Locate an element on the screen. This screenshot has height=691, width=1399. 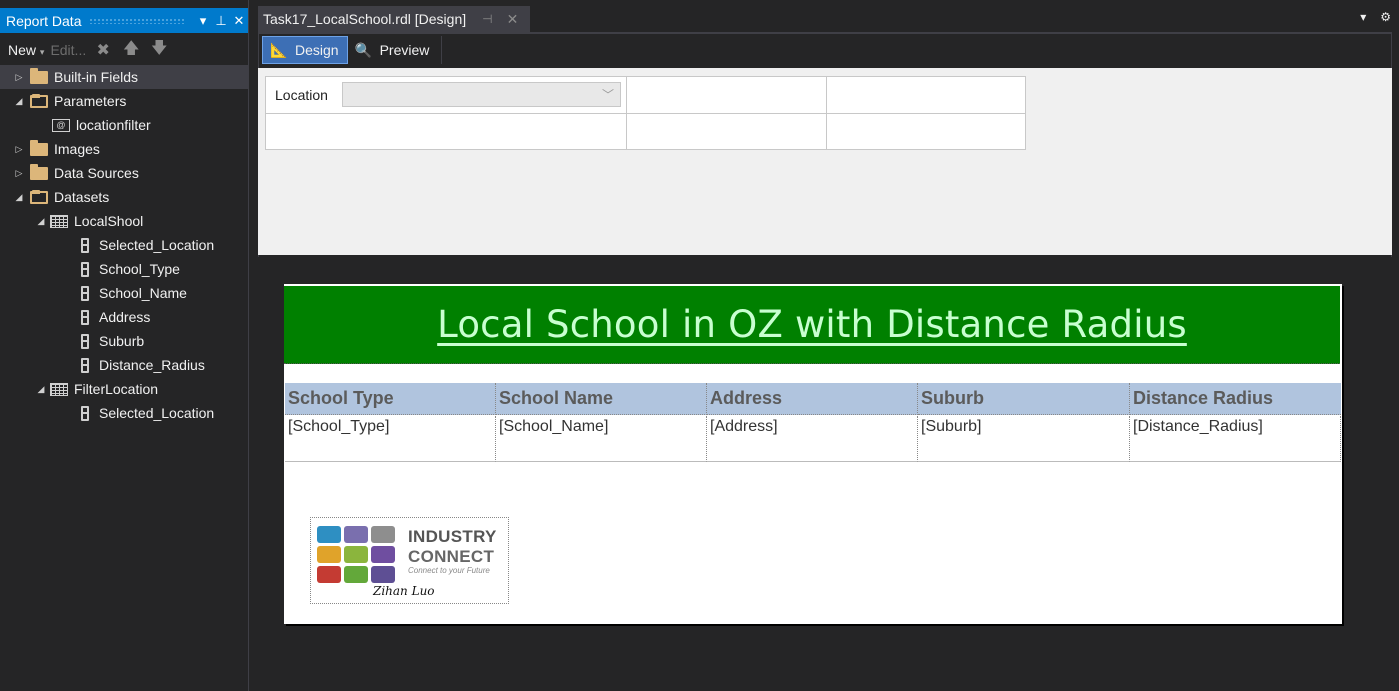
column-header: School Type is located at coordinates (390, 399).